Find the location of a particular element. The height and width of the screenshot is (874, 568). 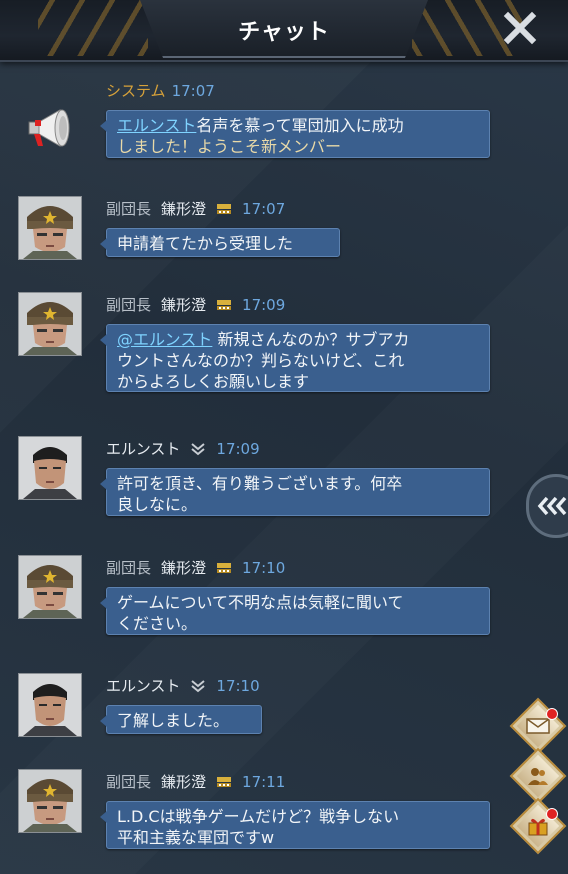

message-line: 平和主義な軍団ですw is located at coordinates (196, 837).